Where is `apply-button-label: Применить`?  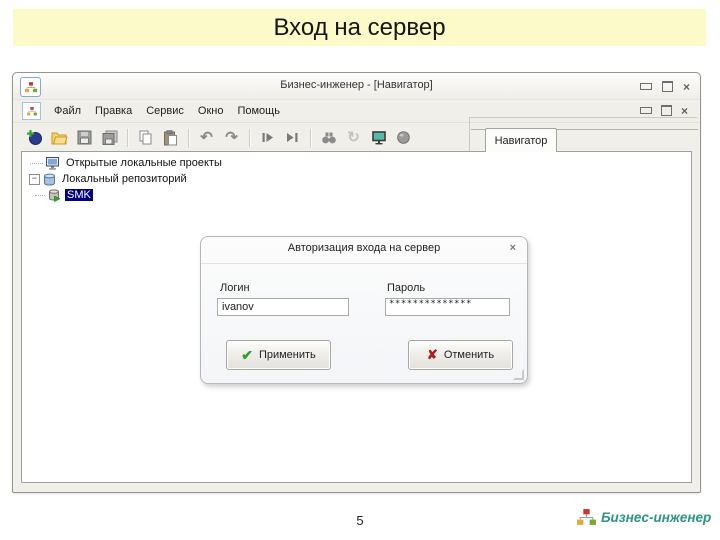 apply-button-label: Применить is located at coordinates (287, 355).